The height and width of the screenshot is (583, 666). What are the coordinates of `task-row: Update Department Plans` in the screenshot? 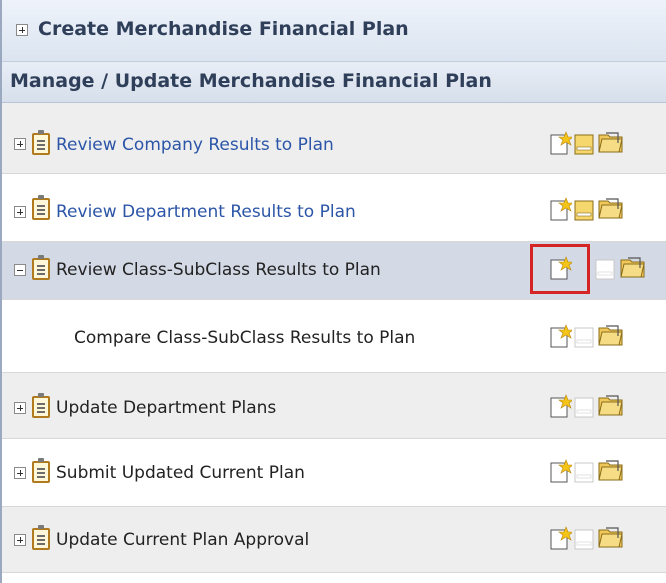 It's located at (334, 406).